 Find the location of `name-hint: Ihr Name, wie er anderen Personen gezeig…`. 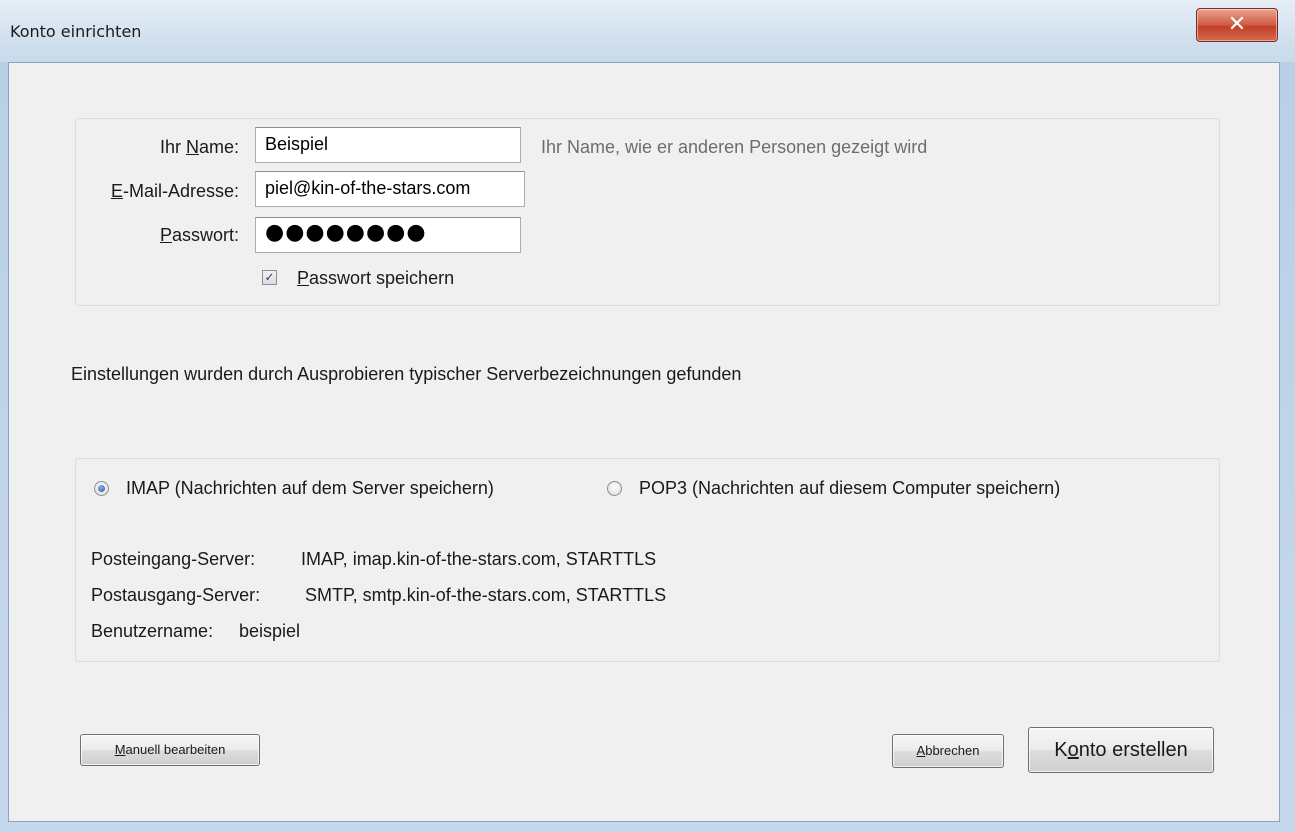

name-hint: Ihr Name, wie er anderen Personen gezeig… is located at coordinates (734, 147).